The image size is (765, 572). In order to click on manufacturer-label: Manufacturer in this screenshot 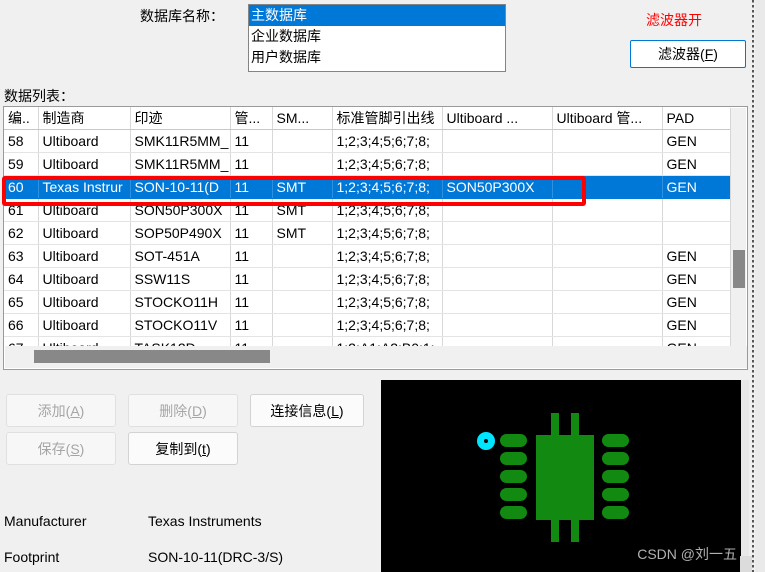, I will do `click(45, 521)`.